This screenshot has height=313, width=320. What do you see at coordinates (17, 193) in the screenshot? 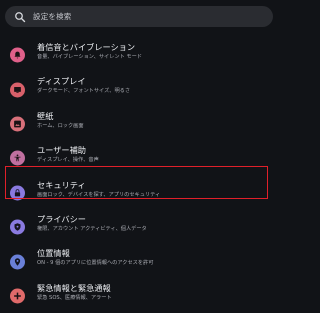
I see `lock-icon` at bounding box center [17, 193].